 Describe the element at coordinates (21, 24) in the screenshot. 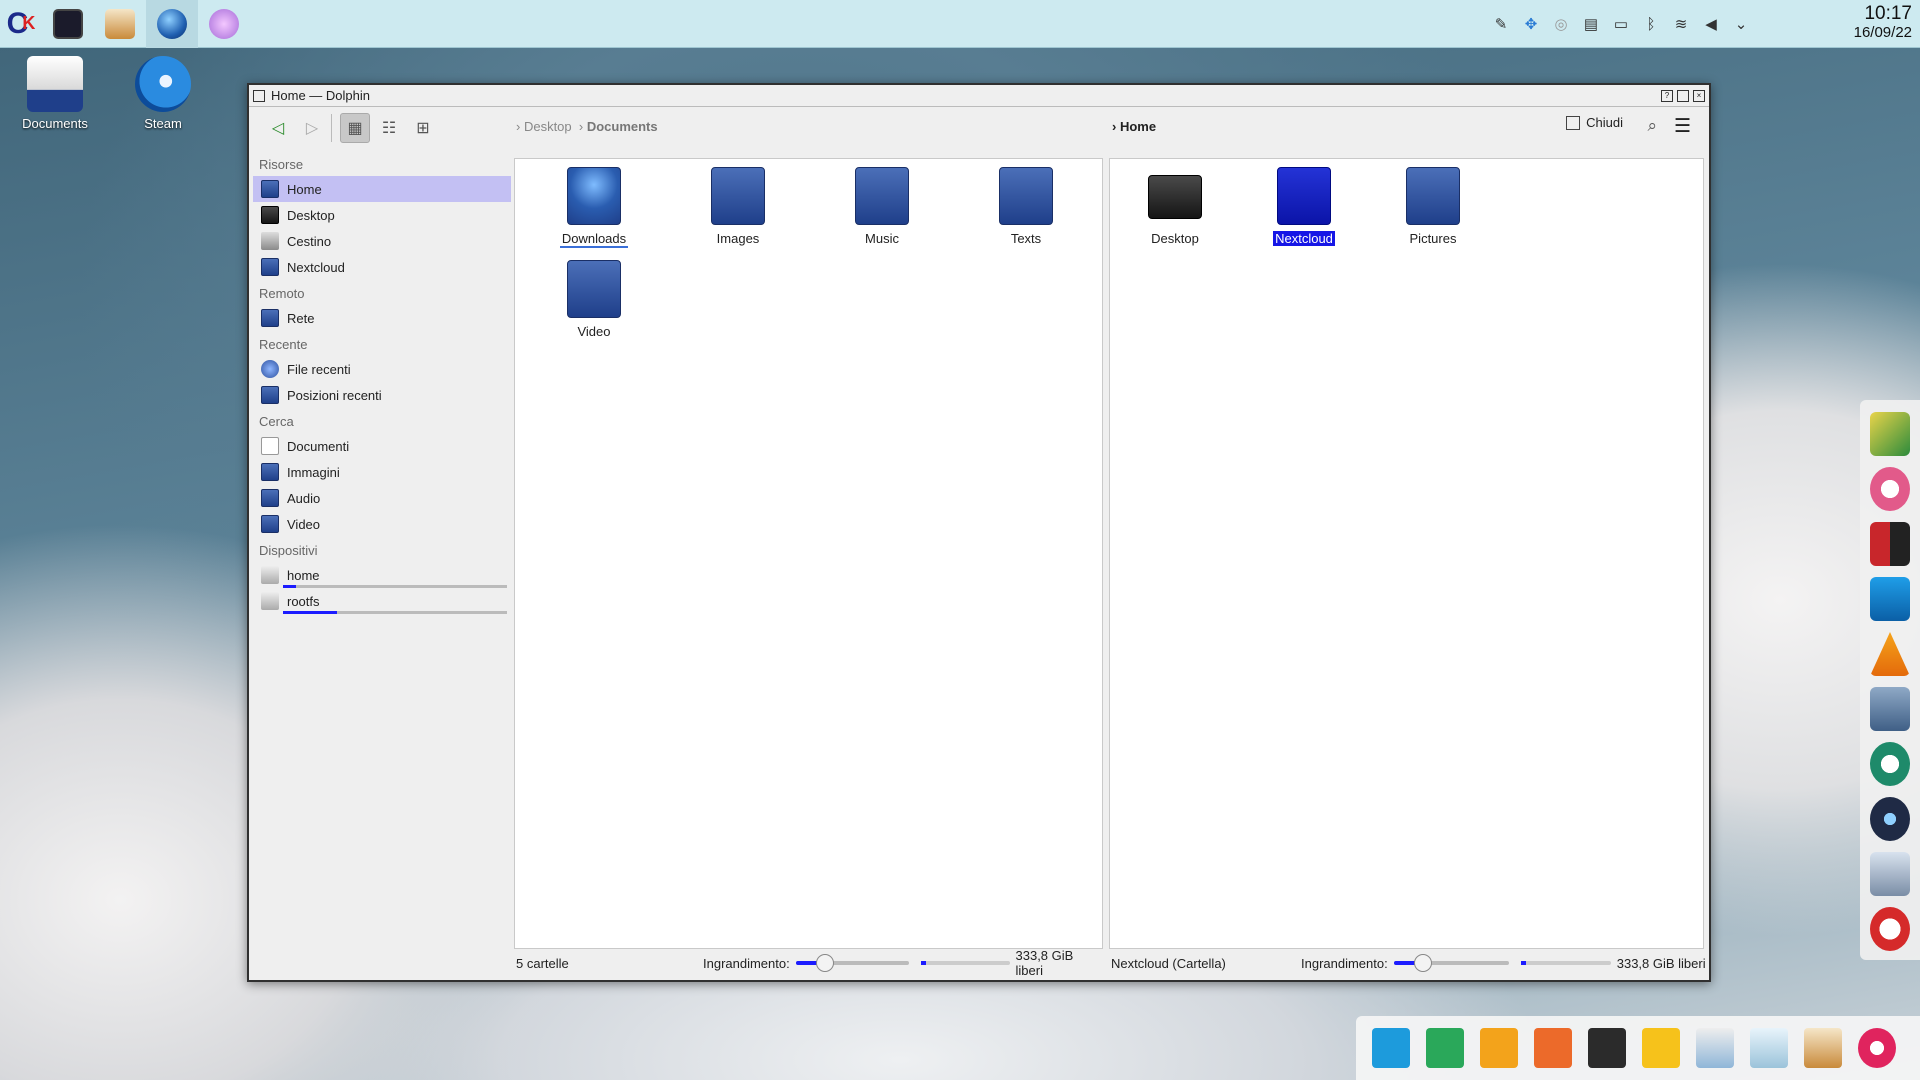

I see `application-launcher: CK` at that location.